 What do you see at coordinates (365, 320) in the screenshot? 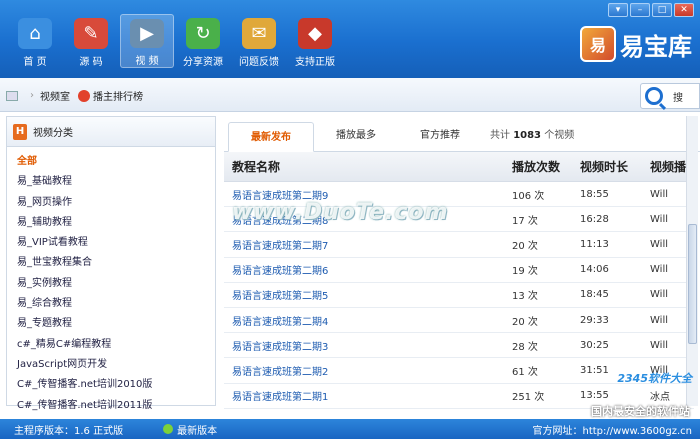
I see `cell-title: 易语言速成班第二期4` at bounding box center [365, 320].